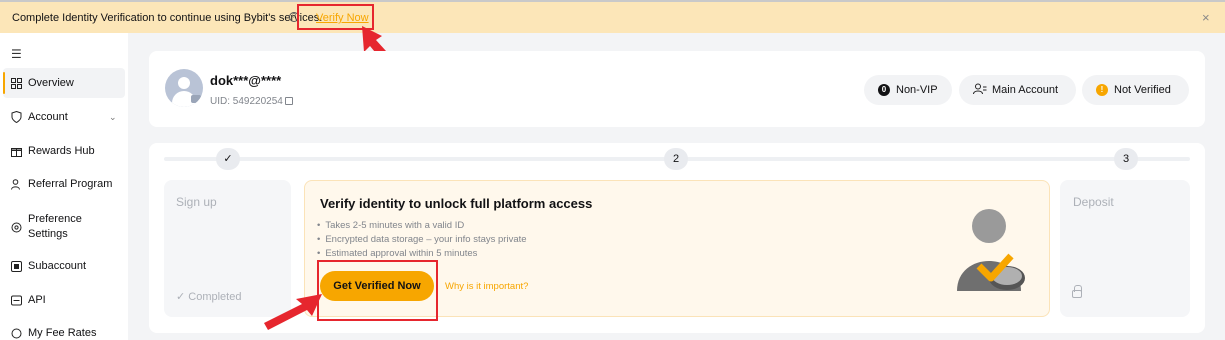  I want to click on sidebar-item-overview: Overview, so click(64, 83).